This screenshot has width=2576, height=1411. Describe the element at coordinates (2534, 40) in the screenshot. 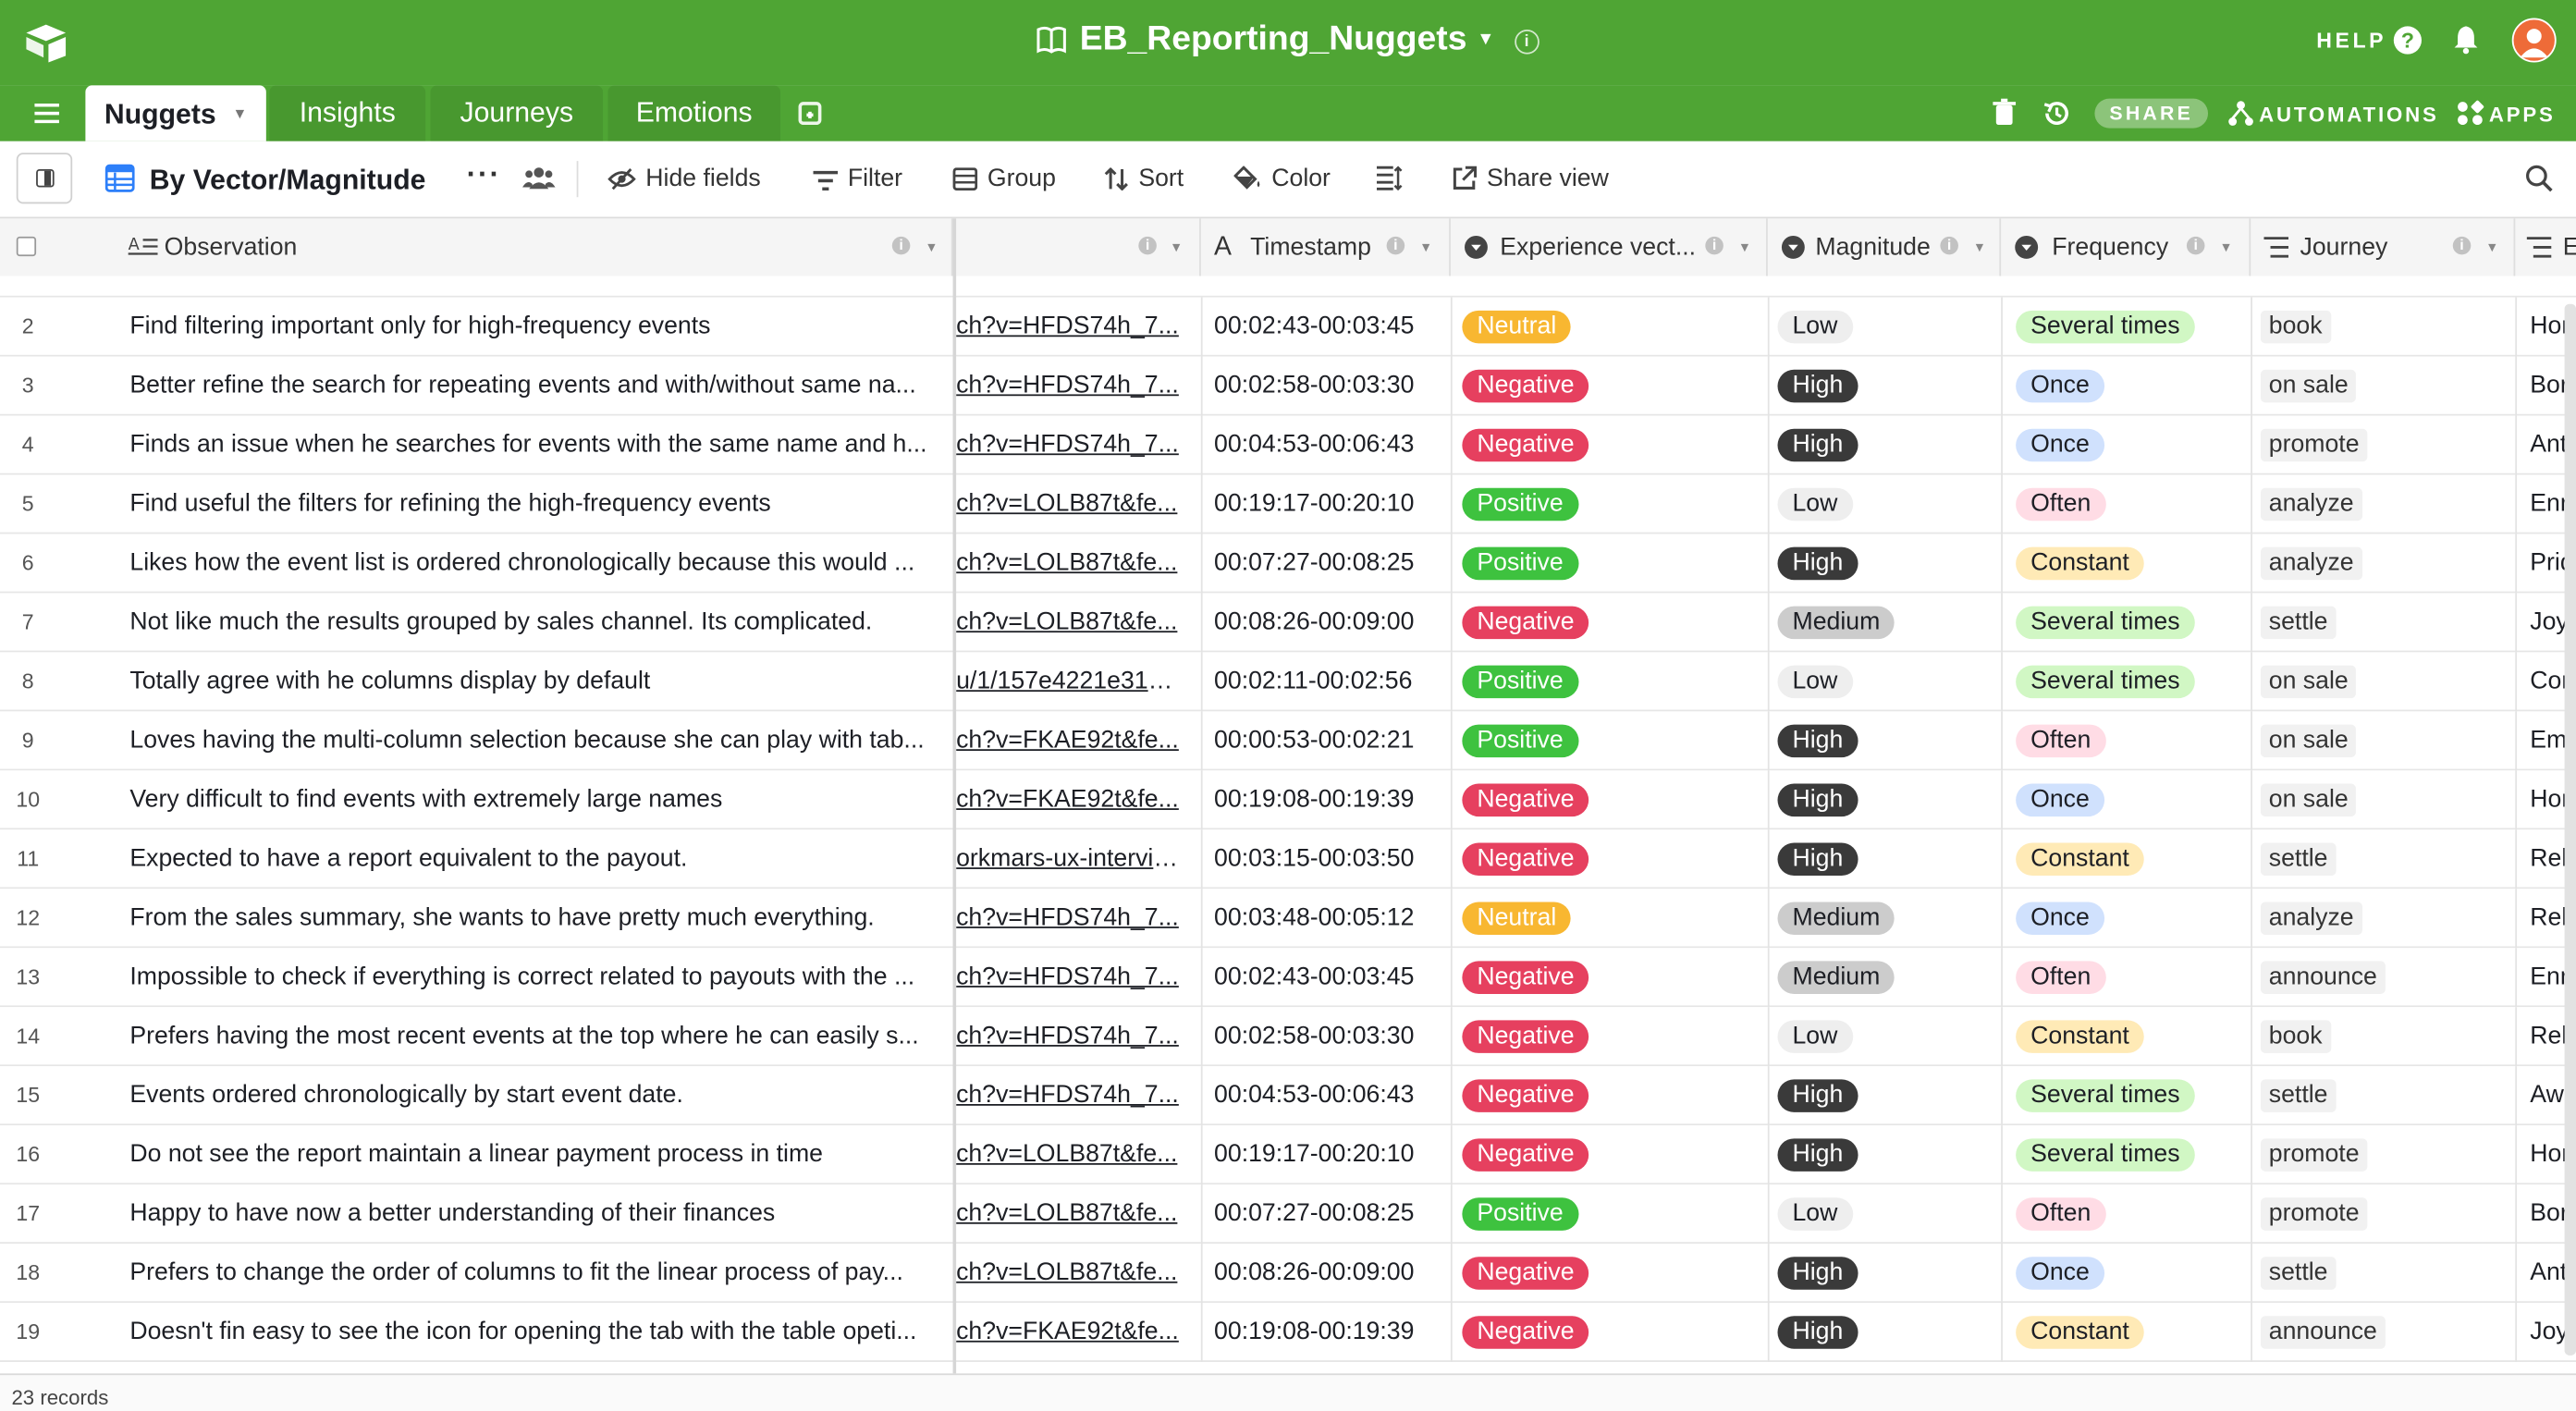

I see `avatar` at that location.